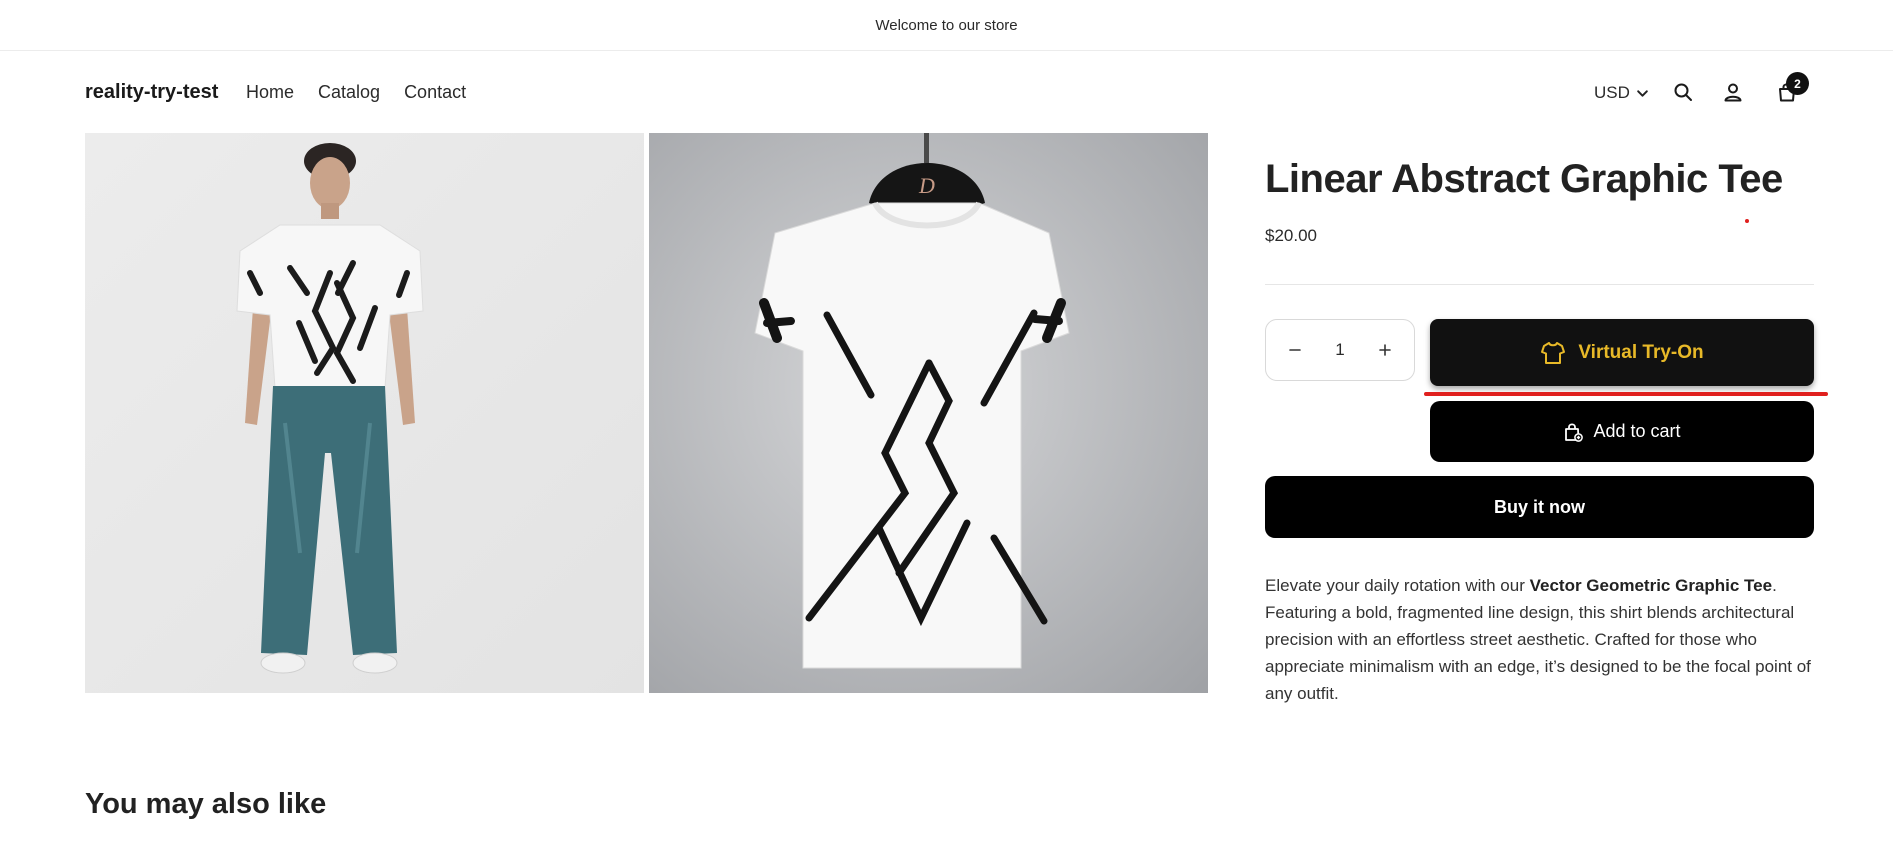 This screenshot has height=844, width=1893. I want to click on virtual-tryon-button: Virtual Try-On, so click(1622, 352).